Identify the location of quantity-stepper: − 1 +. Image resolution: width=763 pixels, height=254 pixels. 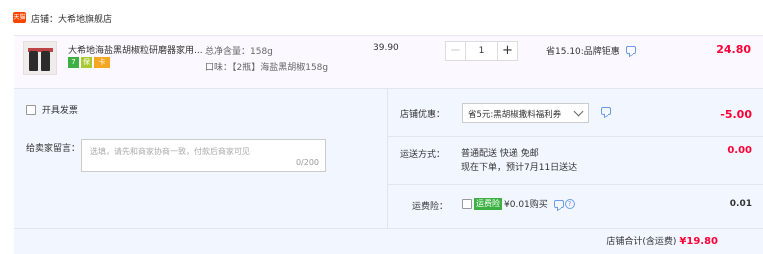
(481, 51).